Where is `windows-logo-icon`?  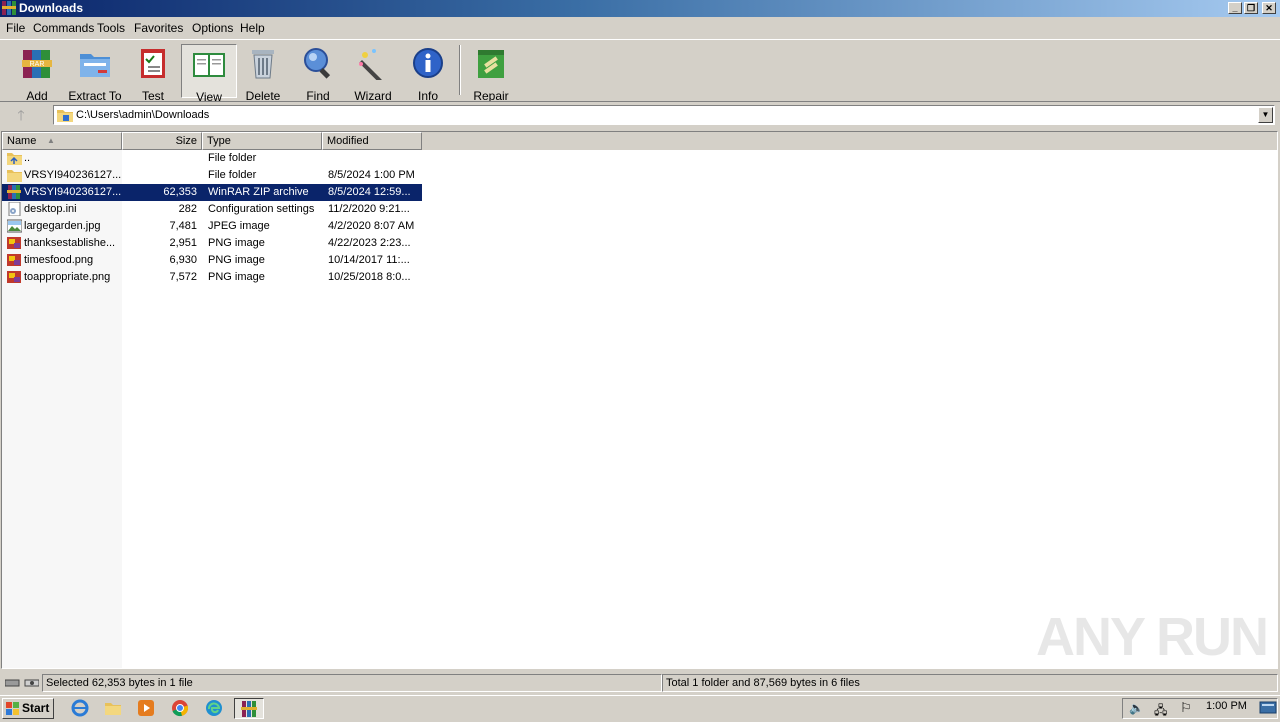
windows-logo-icon is located at coordinates (12, 708).